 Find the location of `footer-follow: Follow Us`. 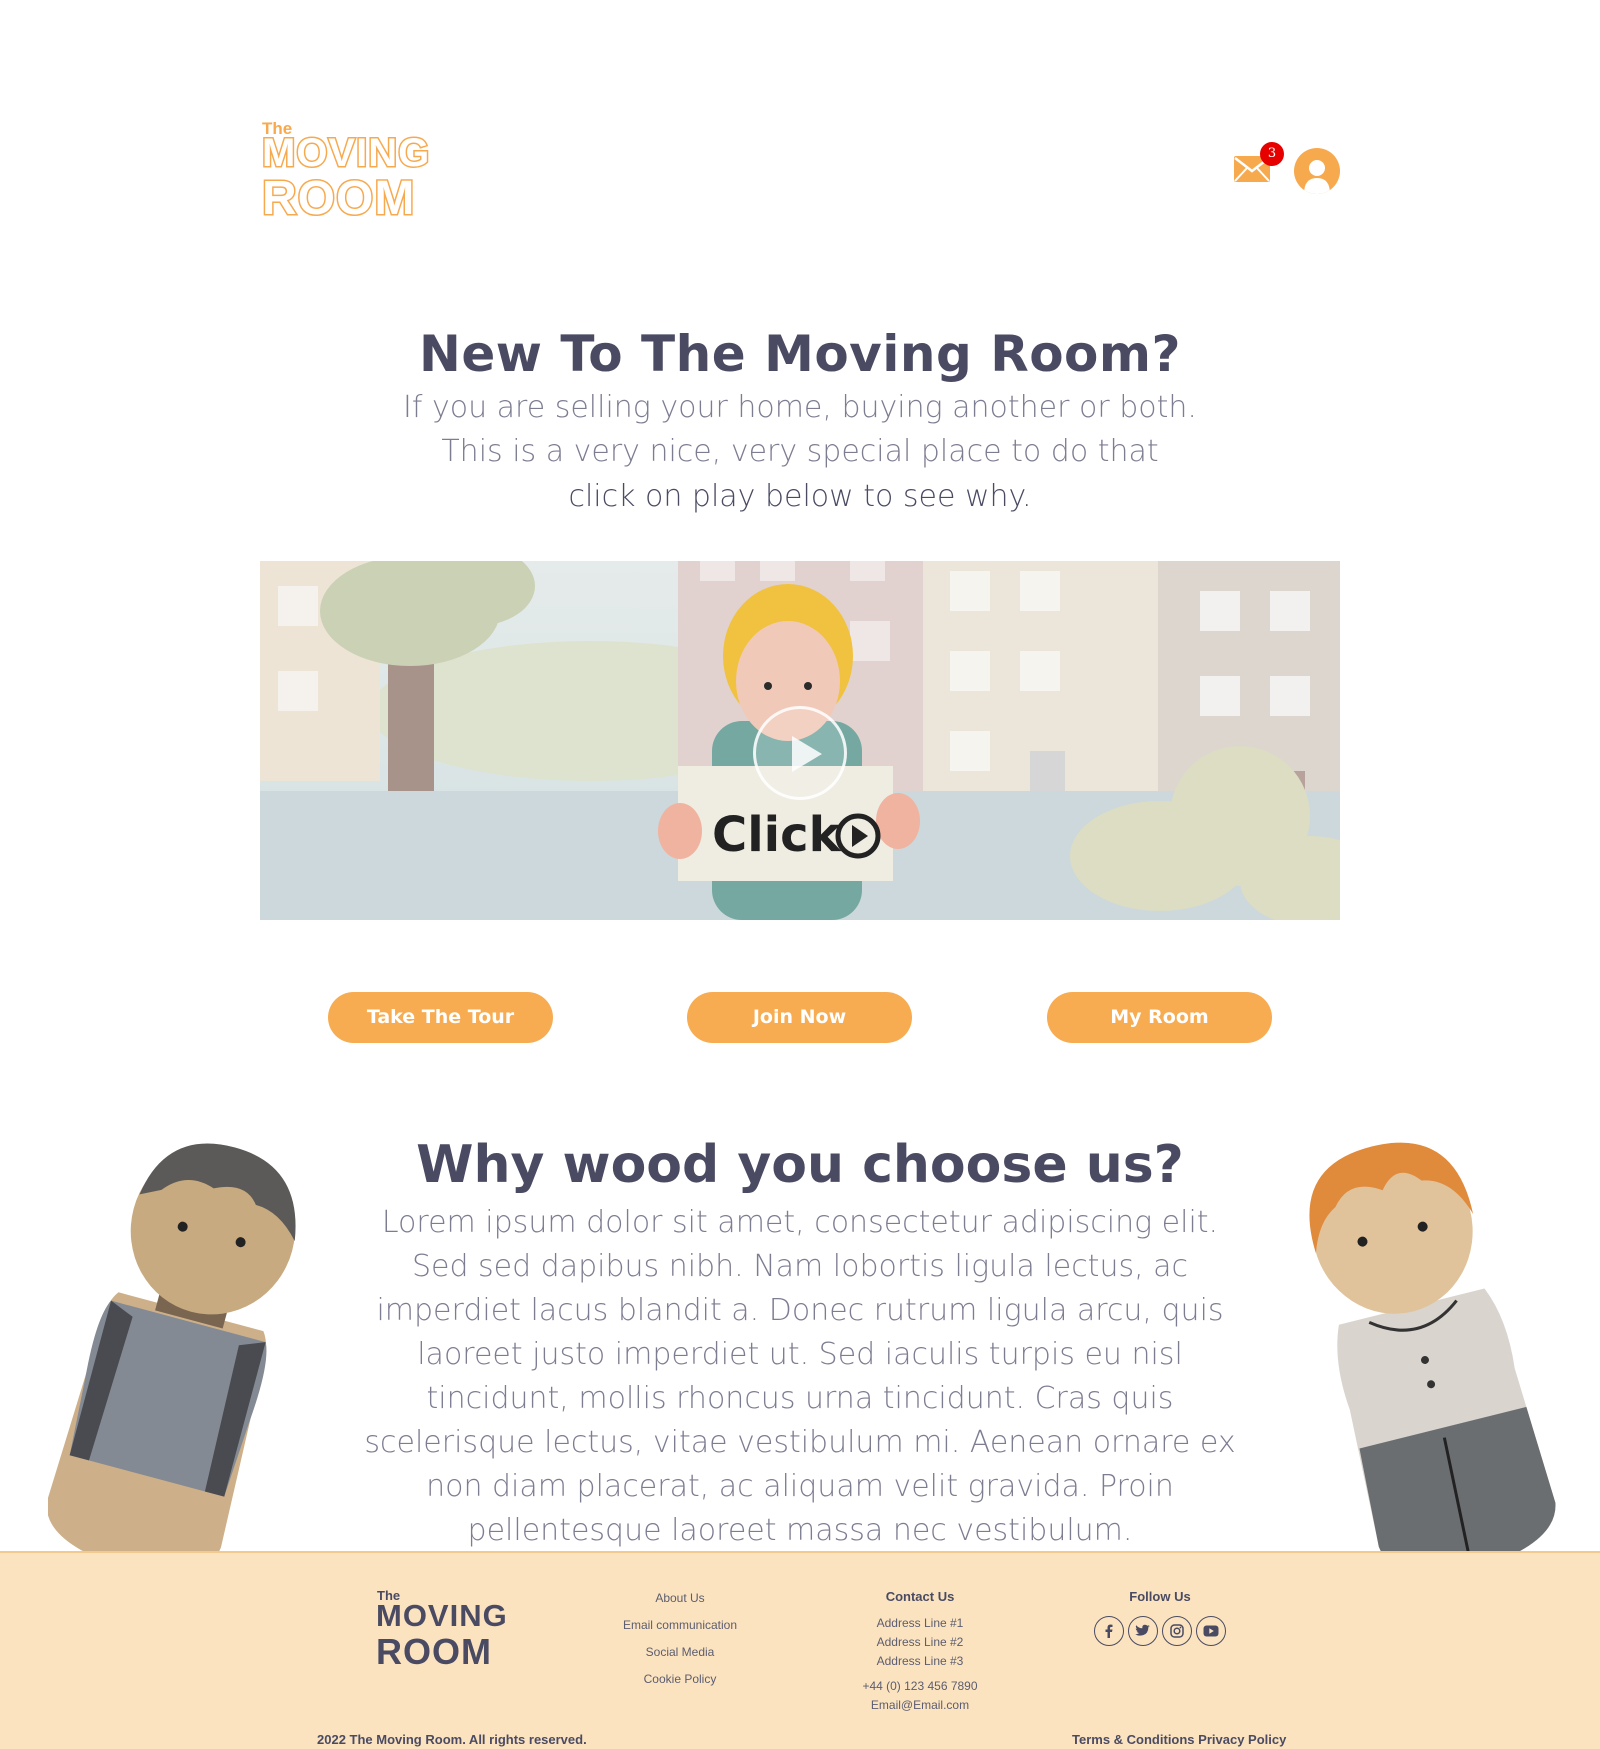

footer-follow: Follow Us is located at coordinates (1160, 1617).